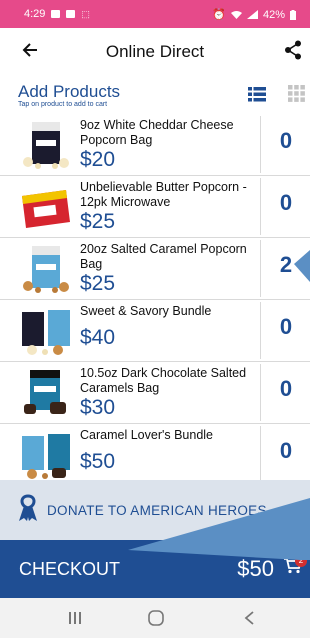 Image resolution: width=320 pixels, height=638 pixels. What do you see at coordinates (98, 159) in the screenshot?
I see `product-price: $20` at bounding box center [98, 159].